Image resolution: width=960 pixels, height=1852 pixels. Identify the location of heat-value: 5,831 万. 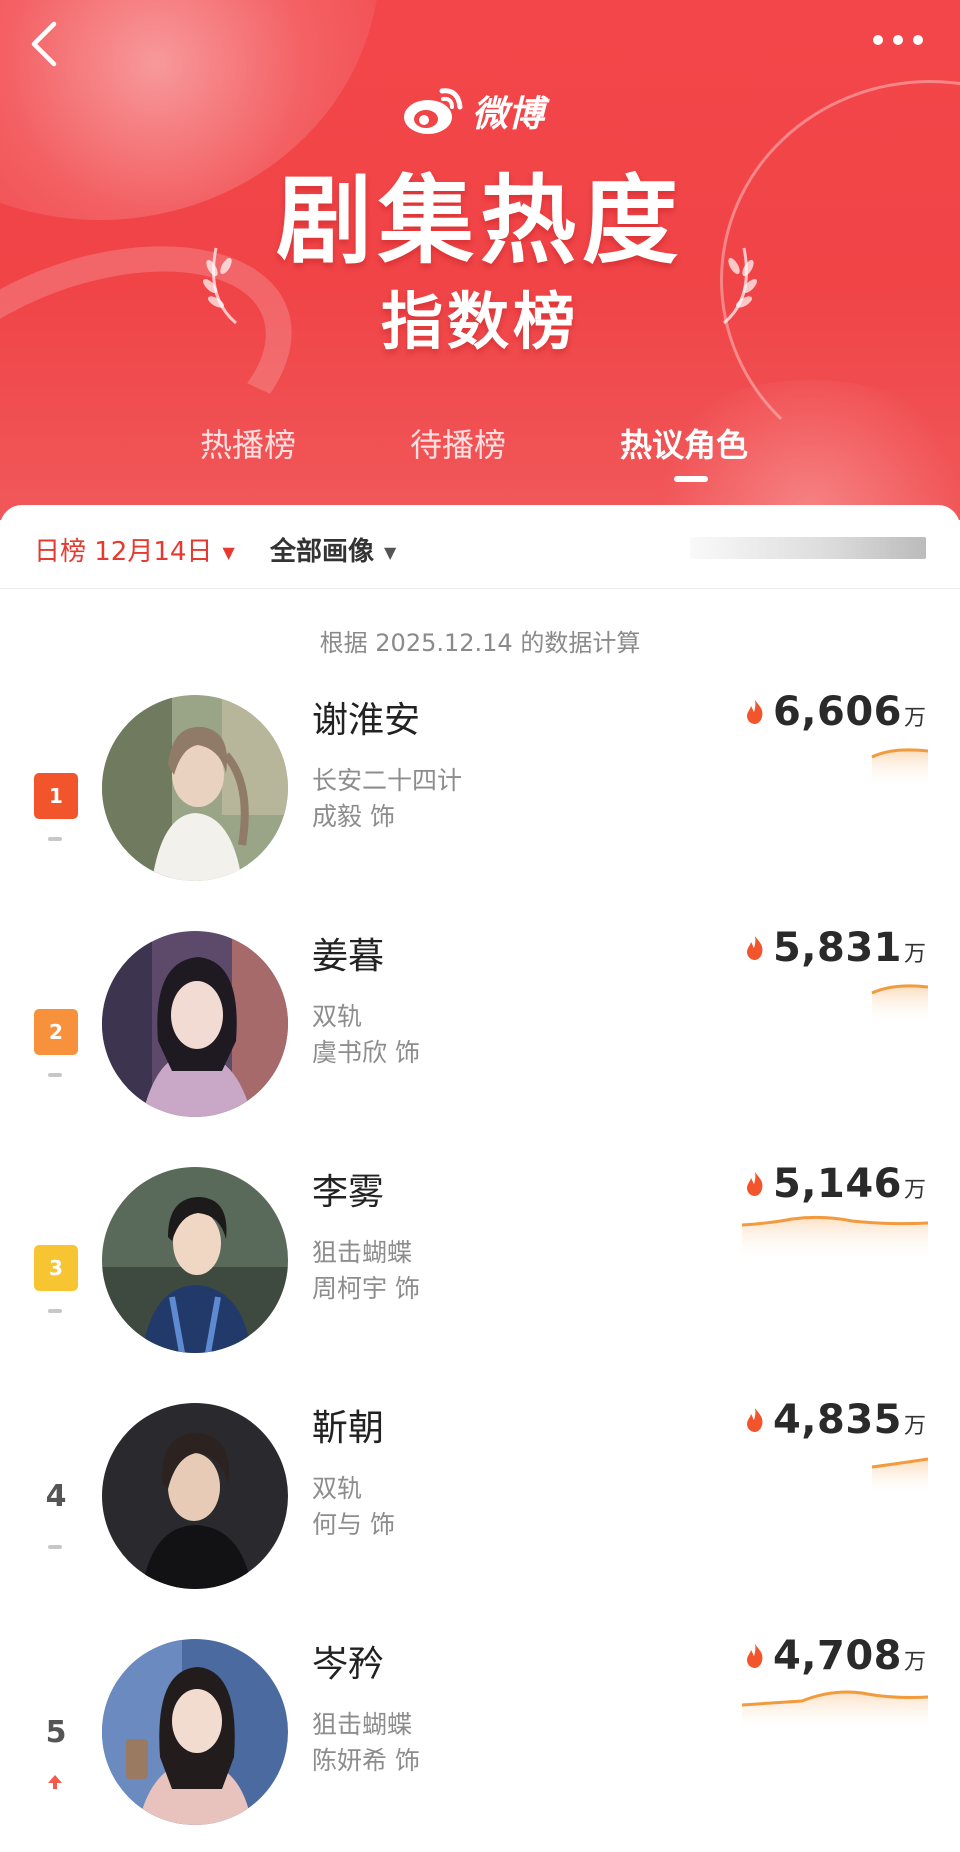
(835, 948).